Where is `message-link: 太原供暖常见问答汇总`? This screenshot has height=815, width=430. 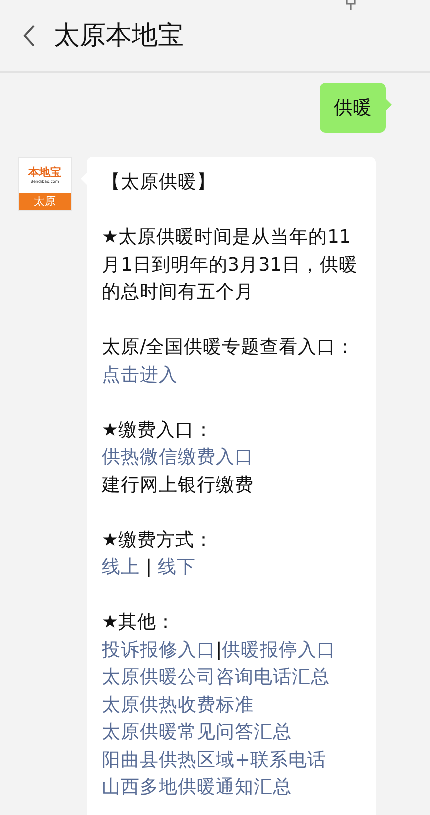 message-link: 太原供暖常见问答汇总 is located at coordinates (197, 732).